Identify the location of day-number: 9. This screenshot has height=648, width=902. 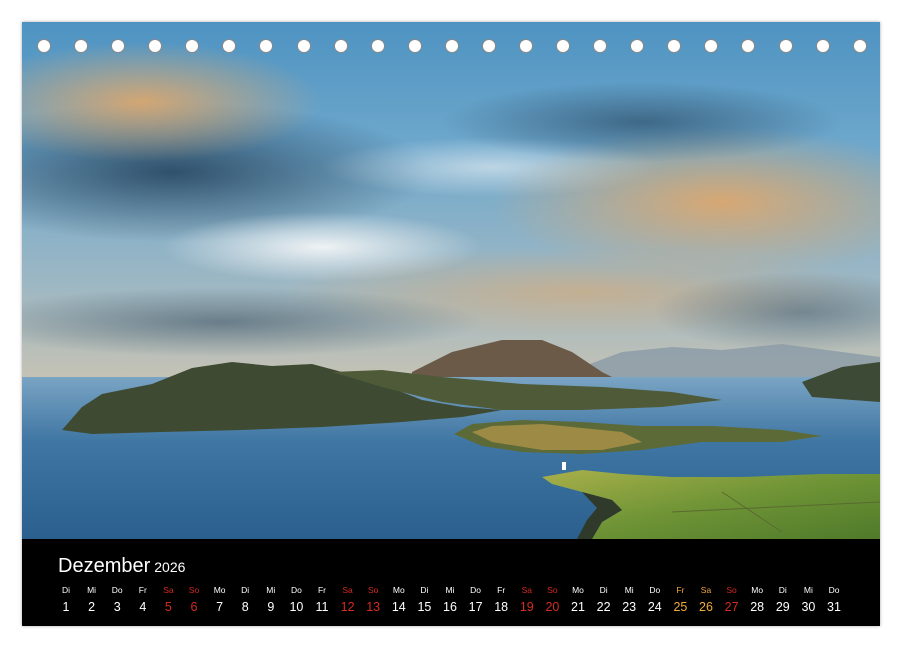
(271, 607).